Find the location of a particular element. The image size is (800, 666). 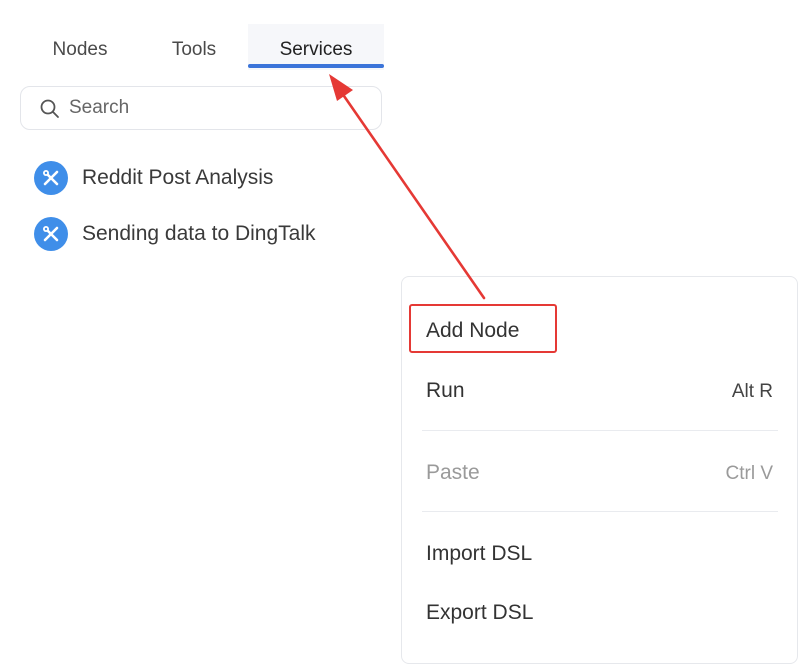

search-box is located at coordinates (201, 108).